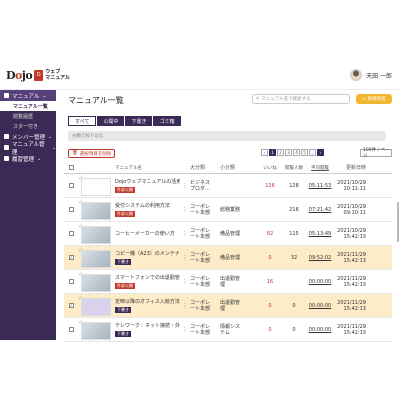 This screenshot has width=400, height=400. Describe the element at coordinates (147, 277) in the screenshot. I see `manual-name: スマートフォンでの出退勤管理` at that location.